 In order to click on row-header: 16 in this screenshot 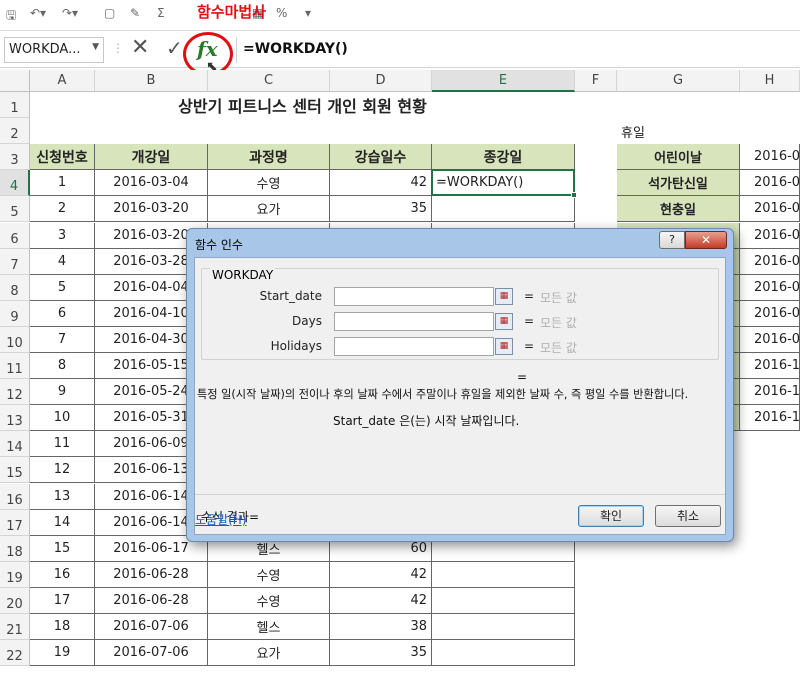, I will do `click(15, 496)`.